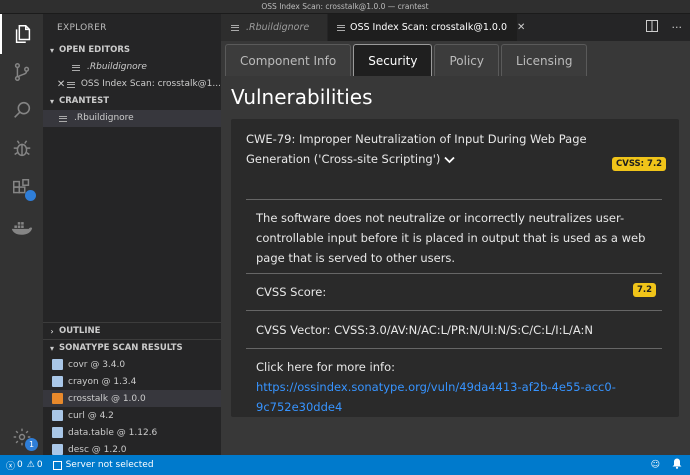  I want to click on server-status-label: Server not selected, so click(109, 465).